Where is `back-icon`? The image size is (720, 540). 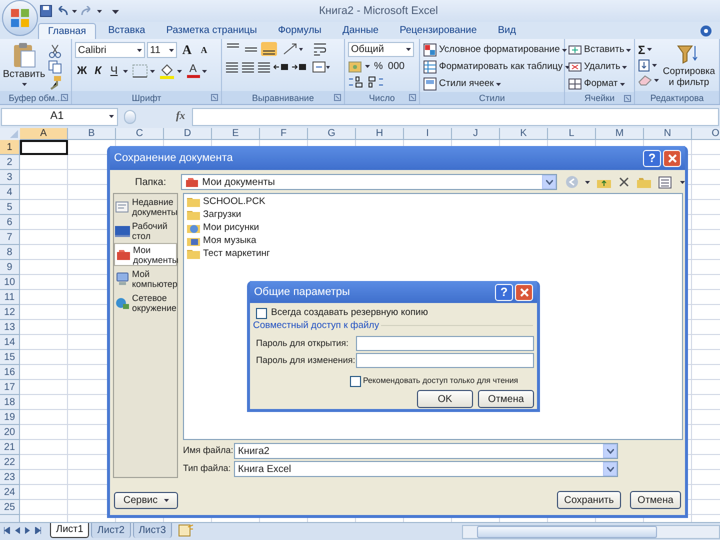 back-icon is located at coordinates (572, 182).